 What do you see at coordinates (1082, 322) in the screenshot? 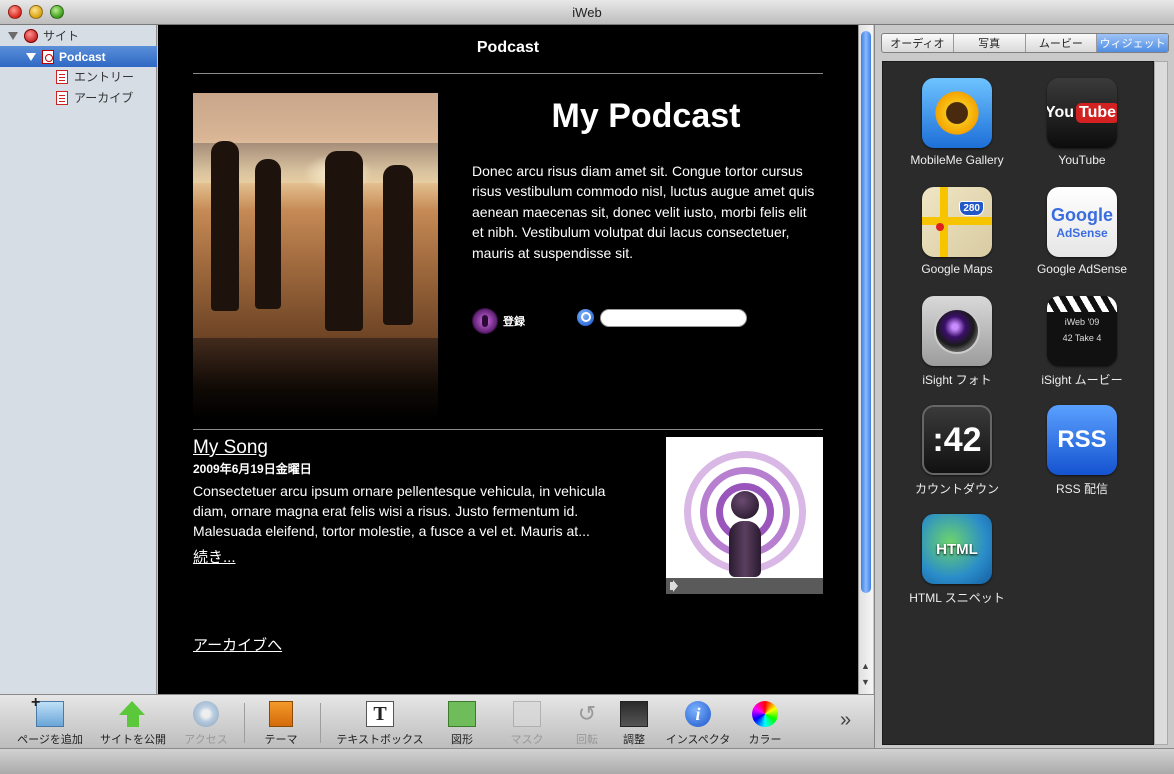
I see `clapper-title: iWeb '09` at bounding box center [1082, 322].